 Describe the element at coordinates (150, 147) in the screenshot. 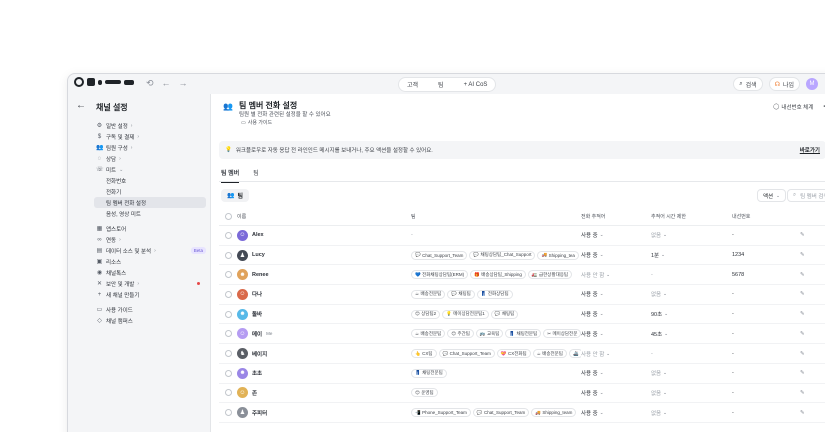

I see `sidebar-item: 👥 팀원 구성 ›` at that location.